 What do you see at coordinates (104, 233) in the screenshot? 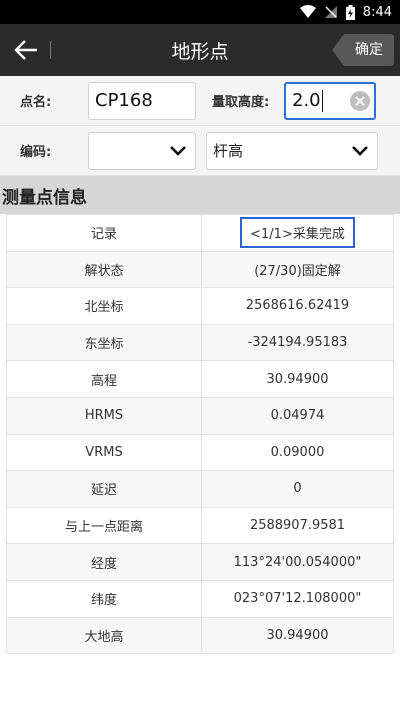
I see `row-key: 记录` at bounding box center [104, 233].